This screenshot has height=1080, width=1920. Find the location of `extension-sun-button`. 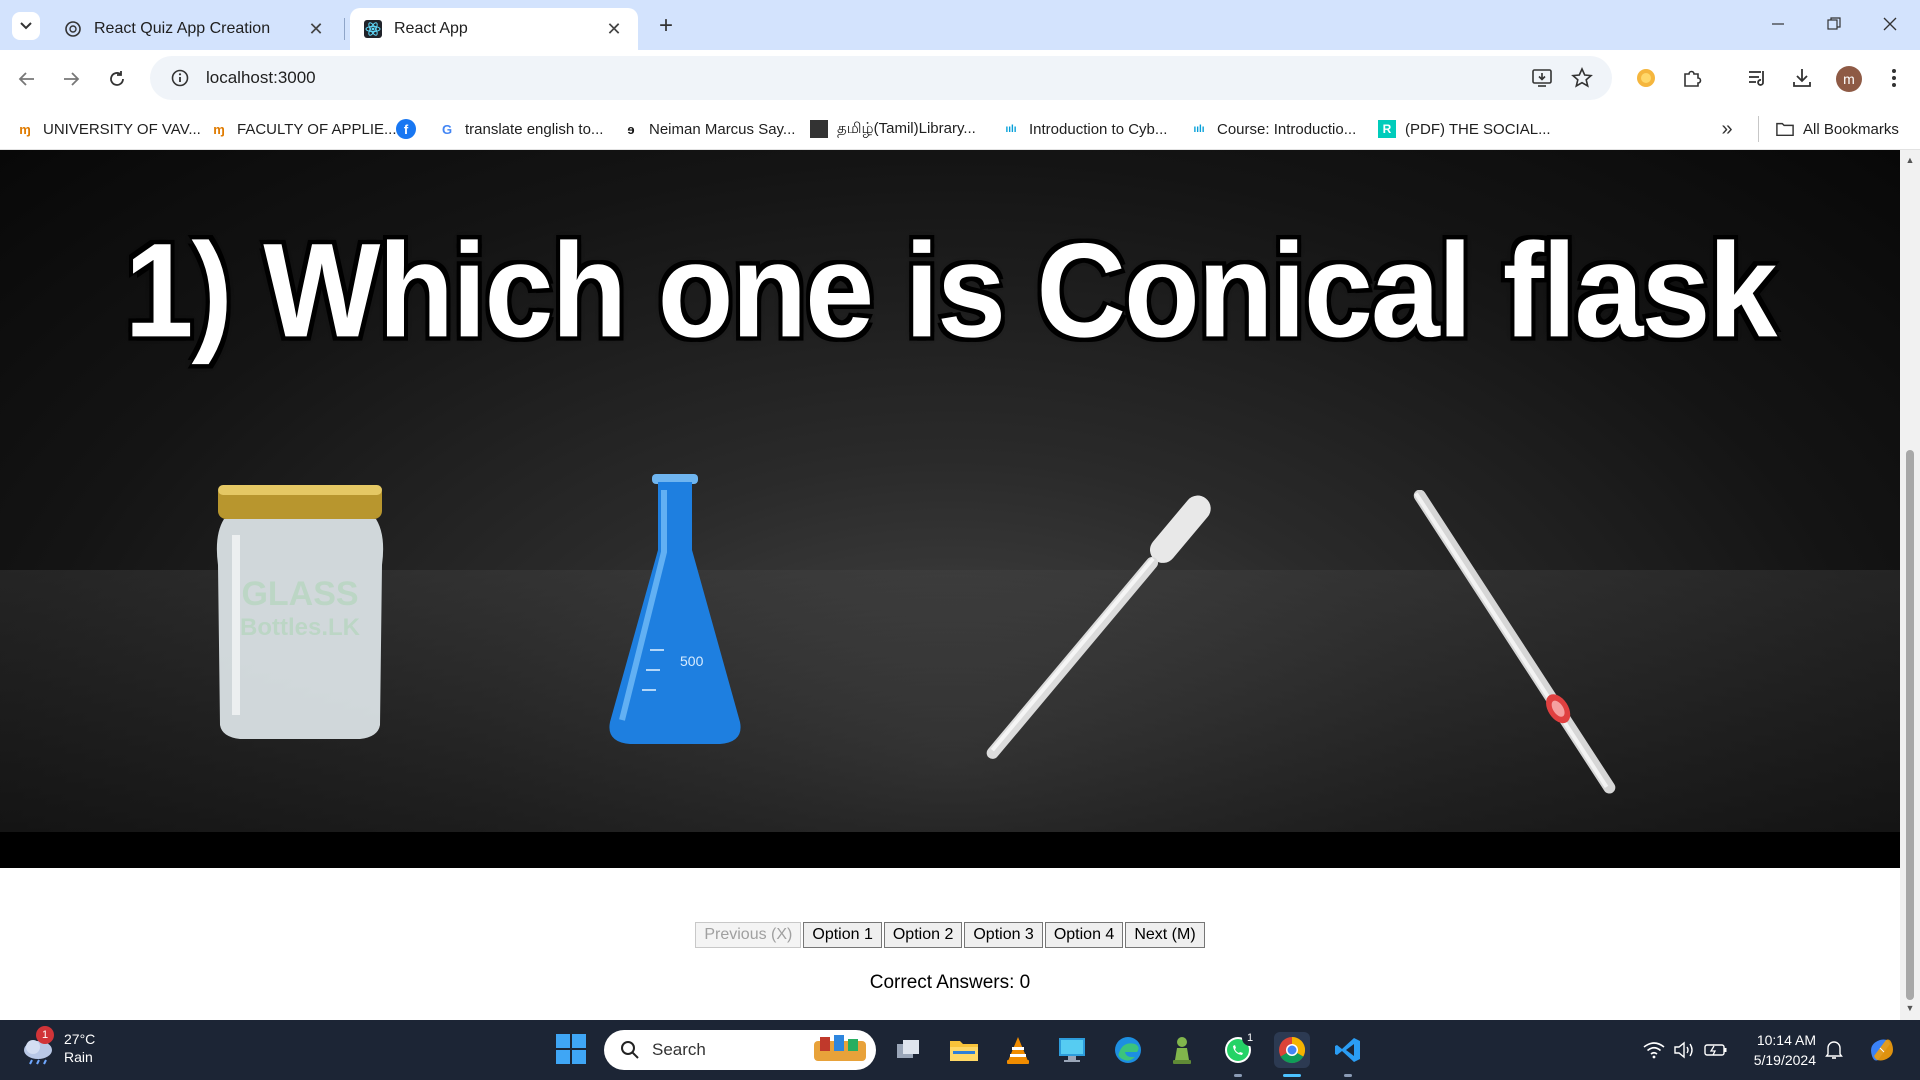

extension-sun-button is located at coordinates (1646, 78).